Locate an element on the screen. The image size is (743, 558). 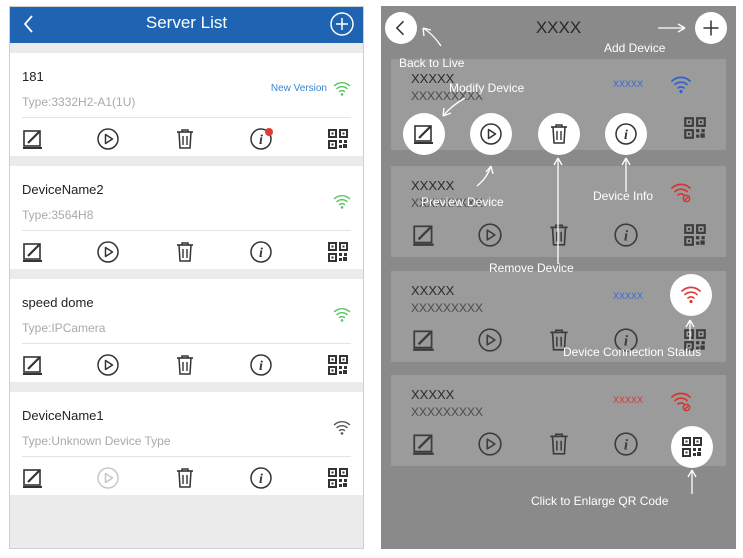
add-button-highlight is located at coordinates (711, 28).